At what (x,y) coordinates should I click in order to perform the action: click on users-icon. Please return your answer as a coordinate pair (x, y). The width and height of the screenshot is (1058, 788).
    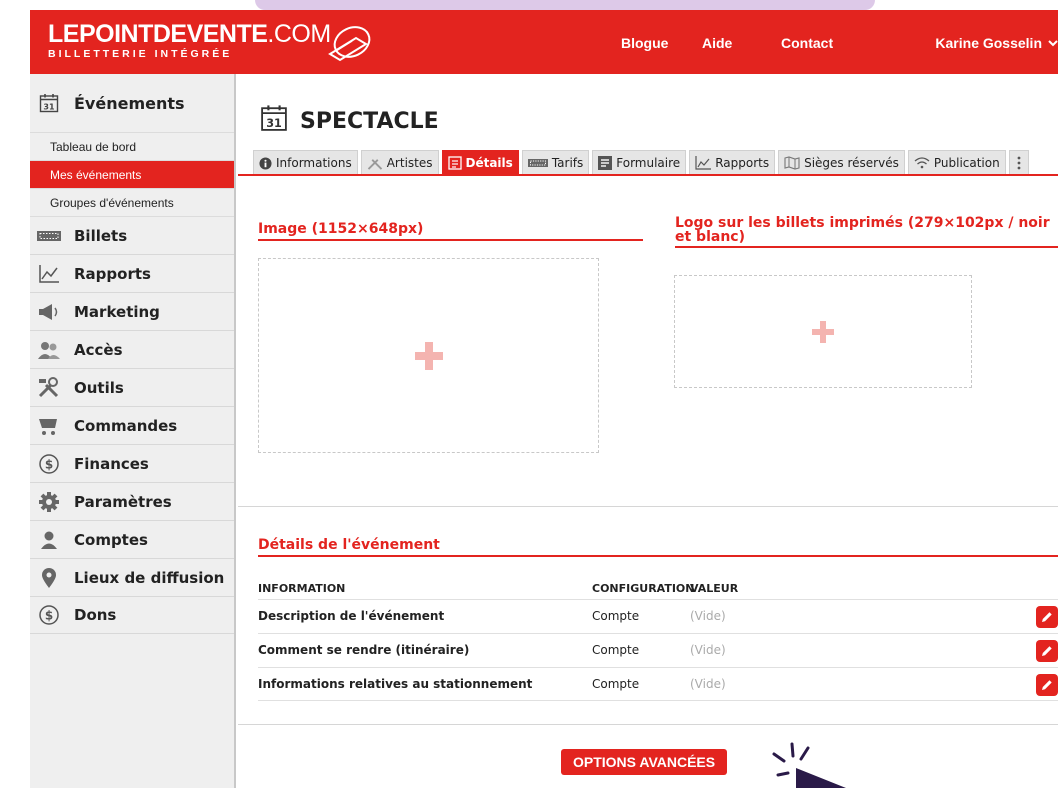
    Looking at the image, I should click on (49, 350).